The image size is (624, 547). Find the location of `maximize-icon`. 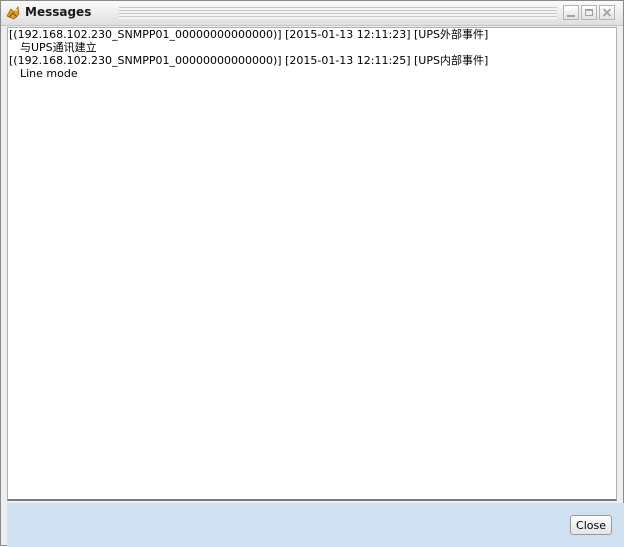

maximize-icon is located at coordinates (589, 12).